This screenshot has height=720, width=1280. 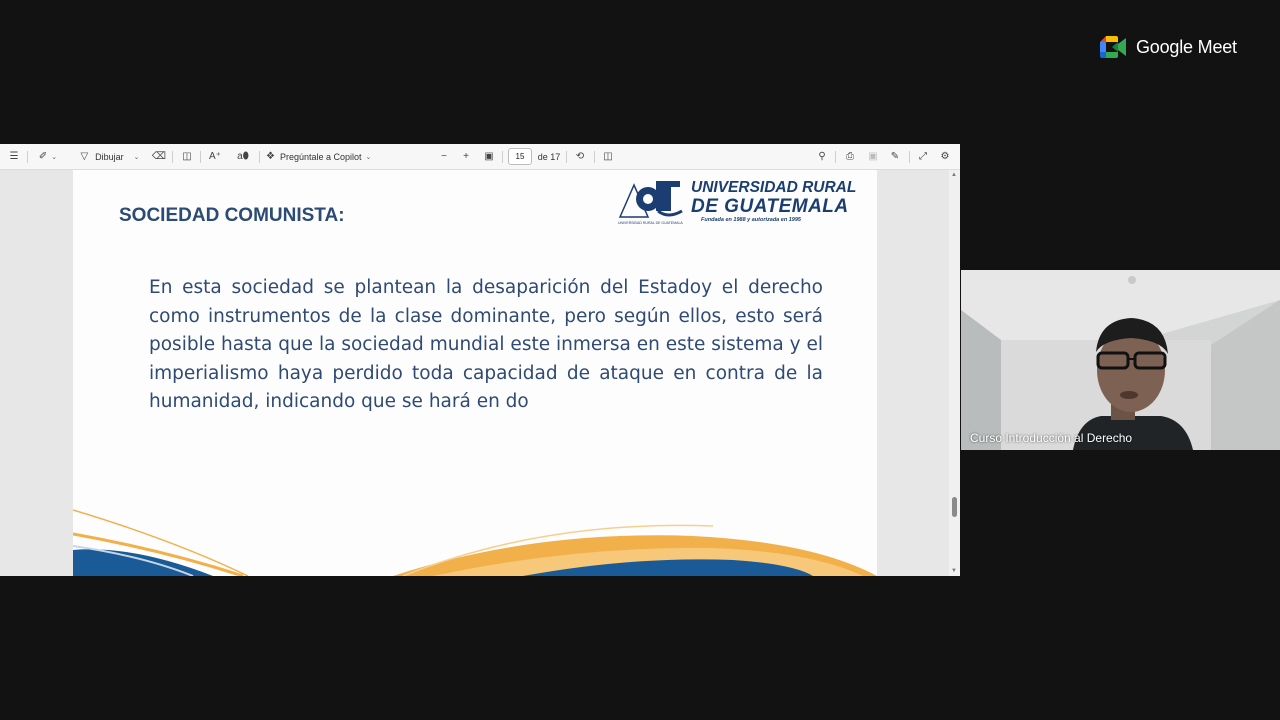 What do you see at coordinates (954, 175) in the screenshot?
I see `scroll-up-icon: ▲` at bounding box center [954, 175].